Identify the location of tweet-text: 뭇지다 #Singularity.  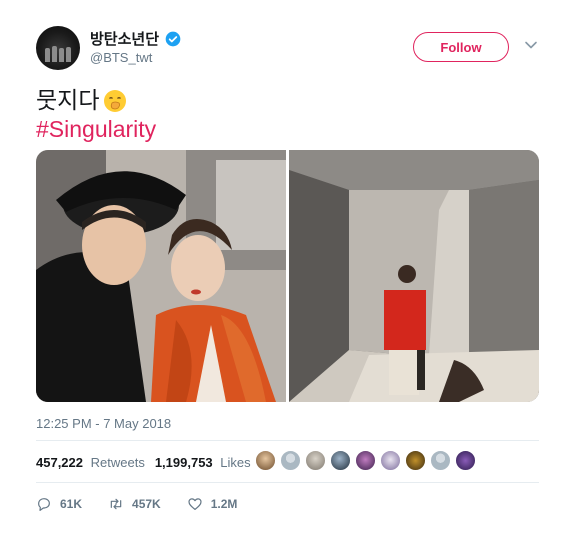
(96, 115).